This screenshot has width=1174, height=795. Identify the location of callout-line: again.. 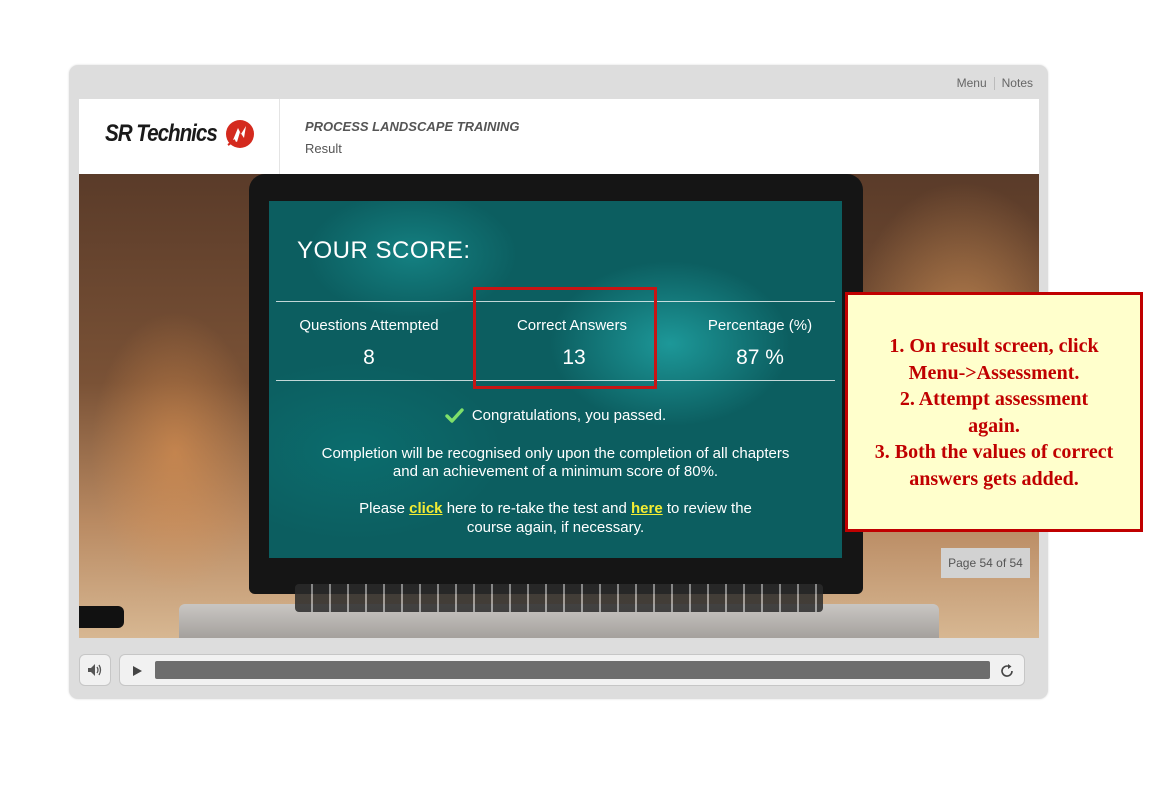
(994, 425).